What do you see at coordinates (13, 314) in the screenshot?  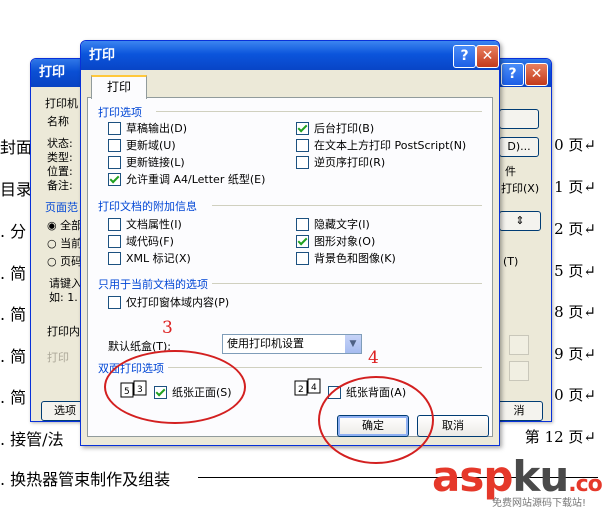 I see `doc-line-5: . 简` at bounding box center [13, 314].